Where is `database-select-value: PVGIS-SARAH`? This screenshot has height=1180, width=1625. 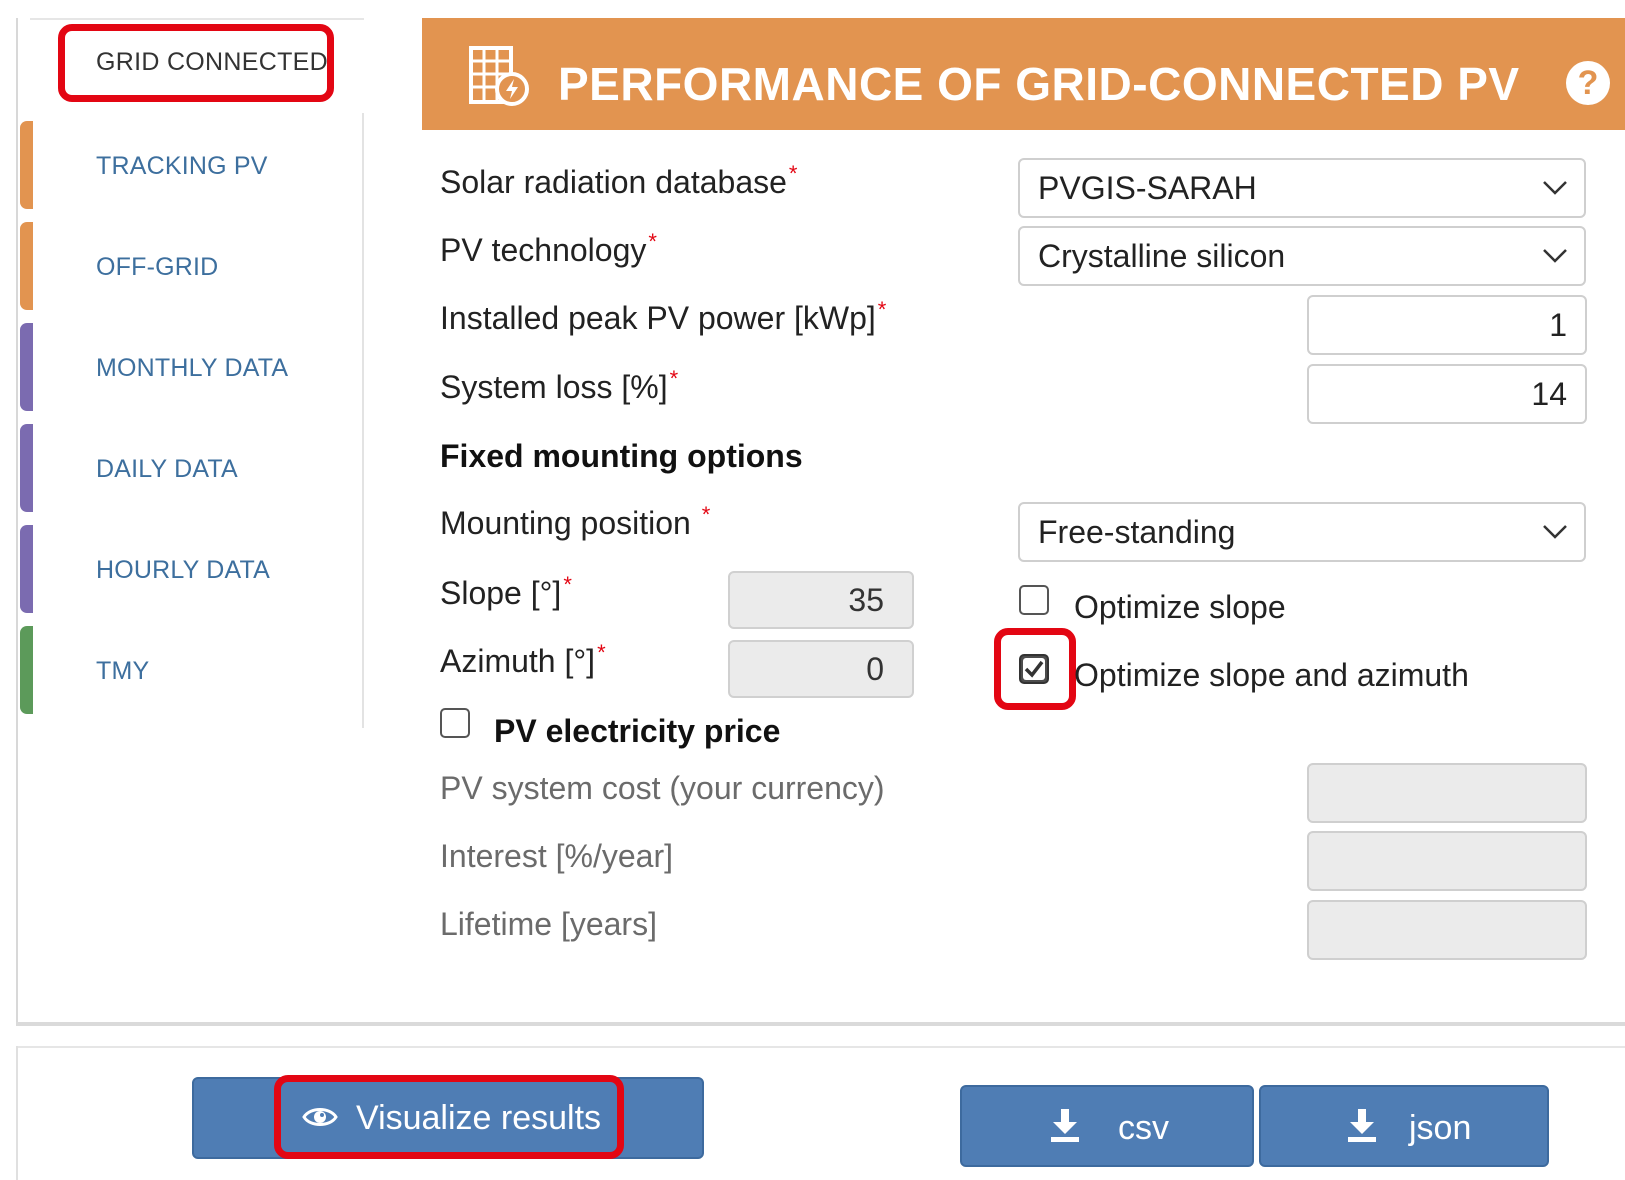 database-select-value: PVGIS-SARAH is located at coordinates (1147, 188).